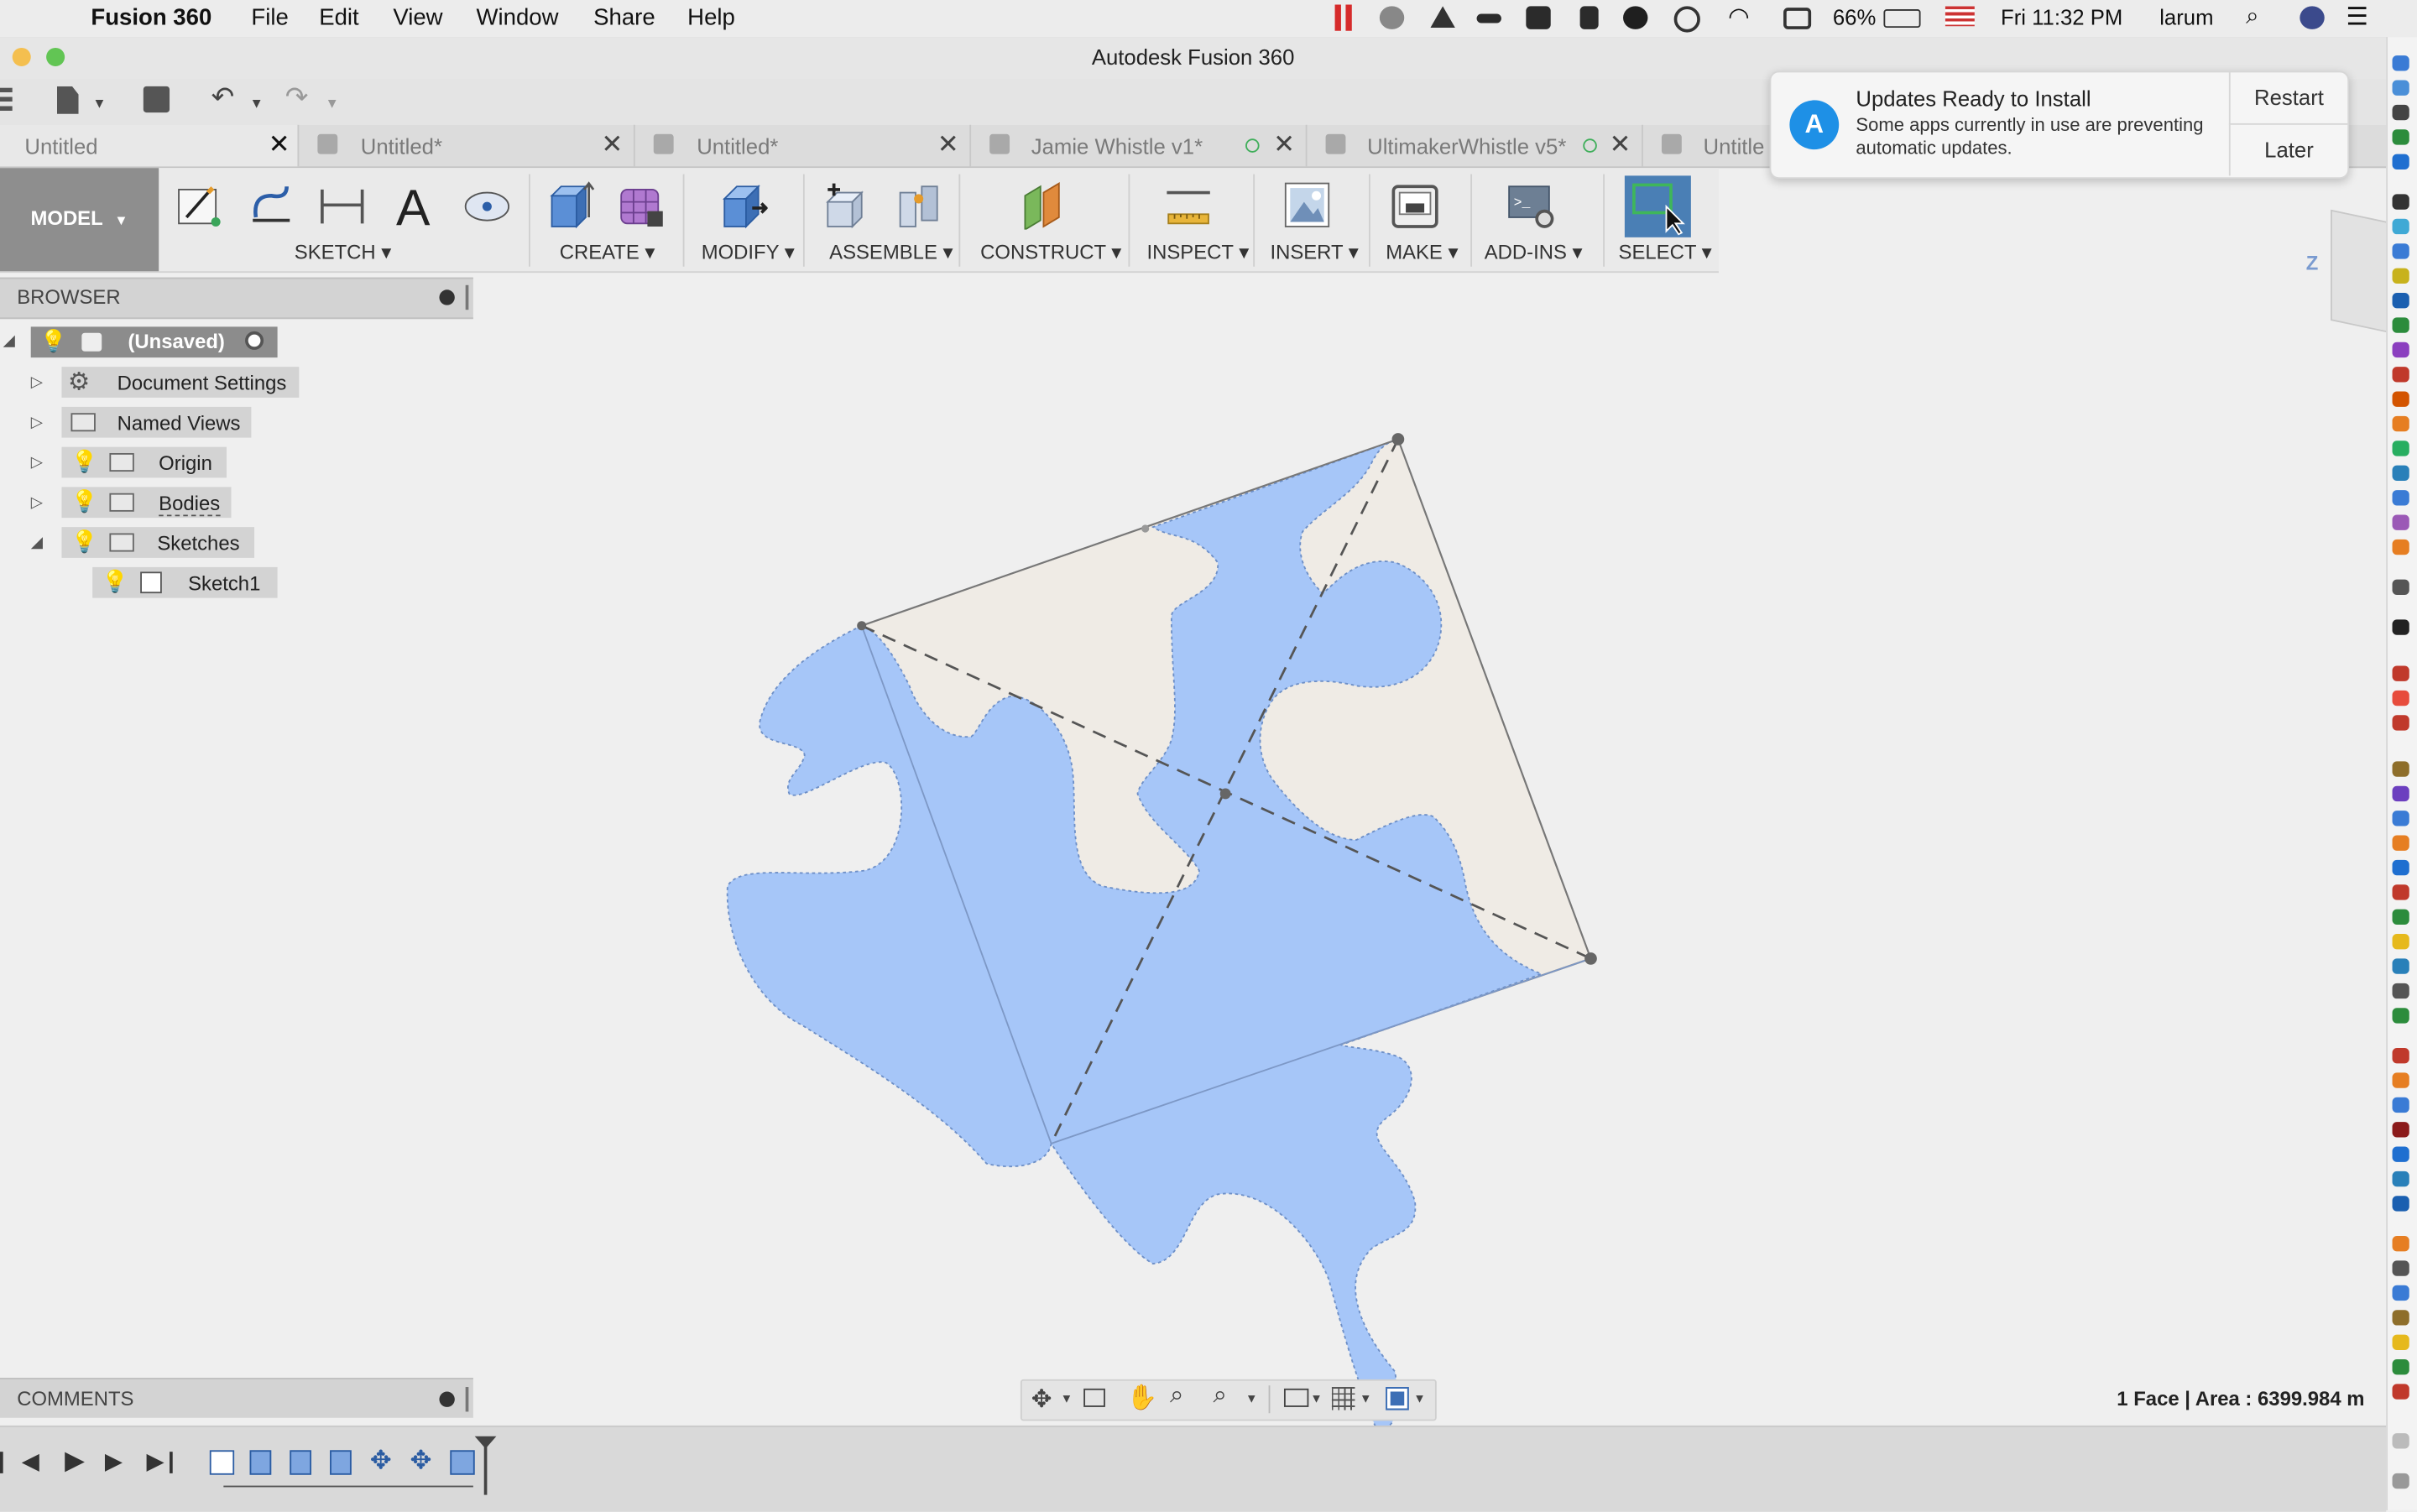 The height and width of the screenshot is (1512, 2417). Describe the element at coordinates (1193, 1468) in the screenshot. I see `timeline: ◀ ▶ ▶ ▶ ✥ ✥` at that location.